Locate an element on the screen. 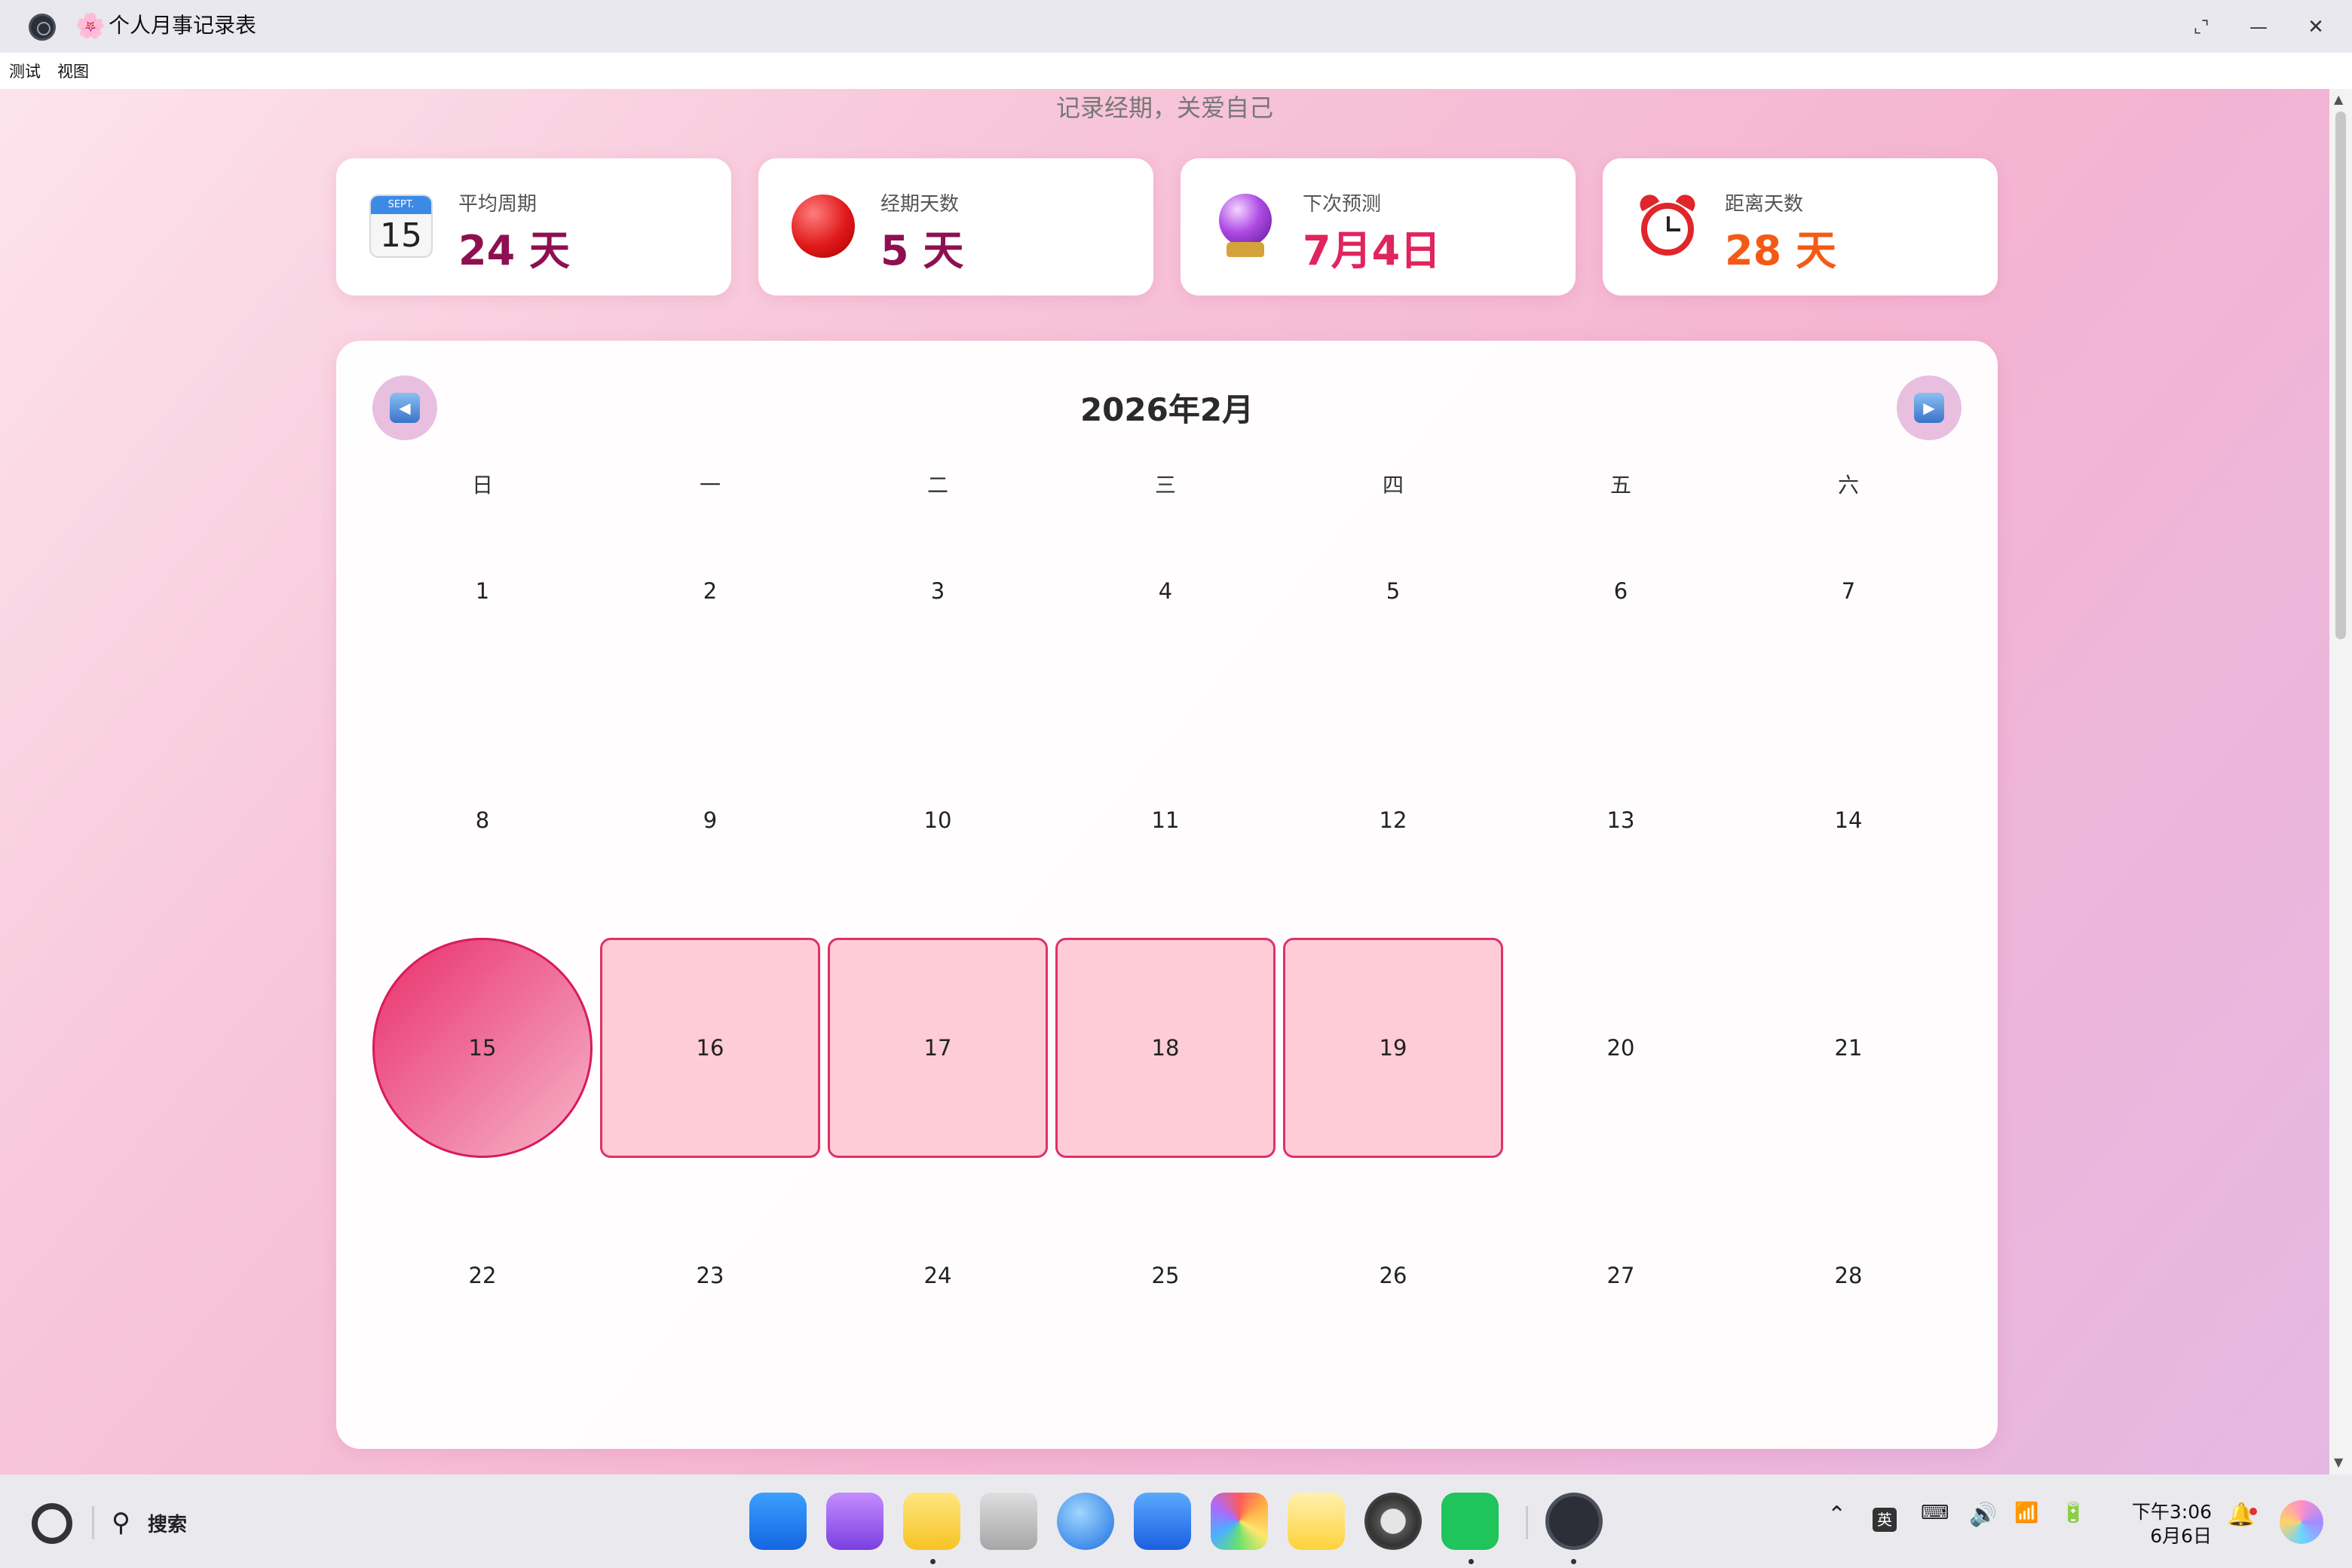 This screenshot has width=2352, height=1568. calendar-icon: SEPT. 15 is located at coordinates (401, 226).